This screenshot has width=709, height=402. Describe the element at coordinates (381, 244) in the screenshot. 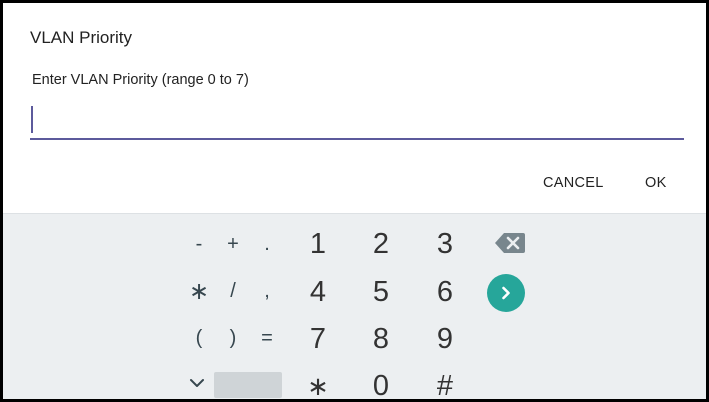

I see `key-2: 2` at that location.